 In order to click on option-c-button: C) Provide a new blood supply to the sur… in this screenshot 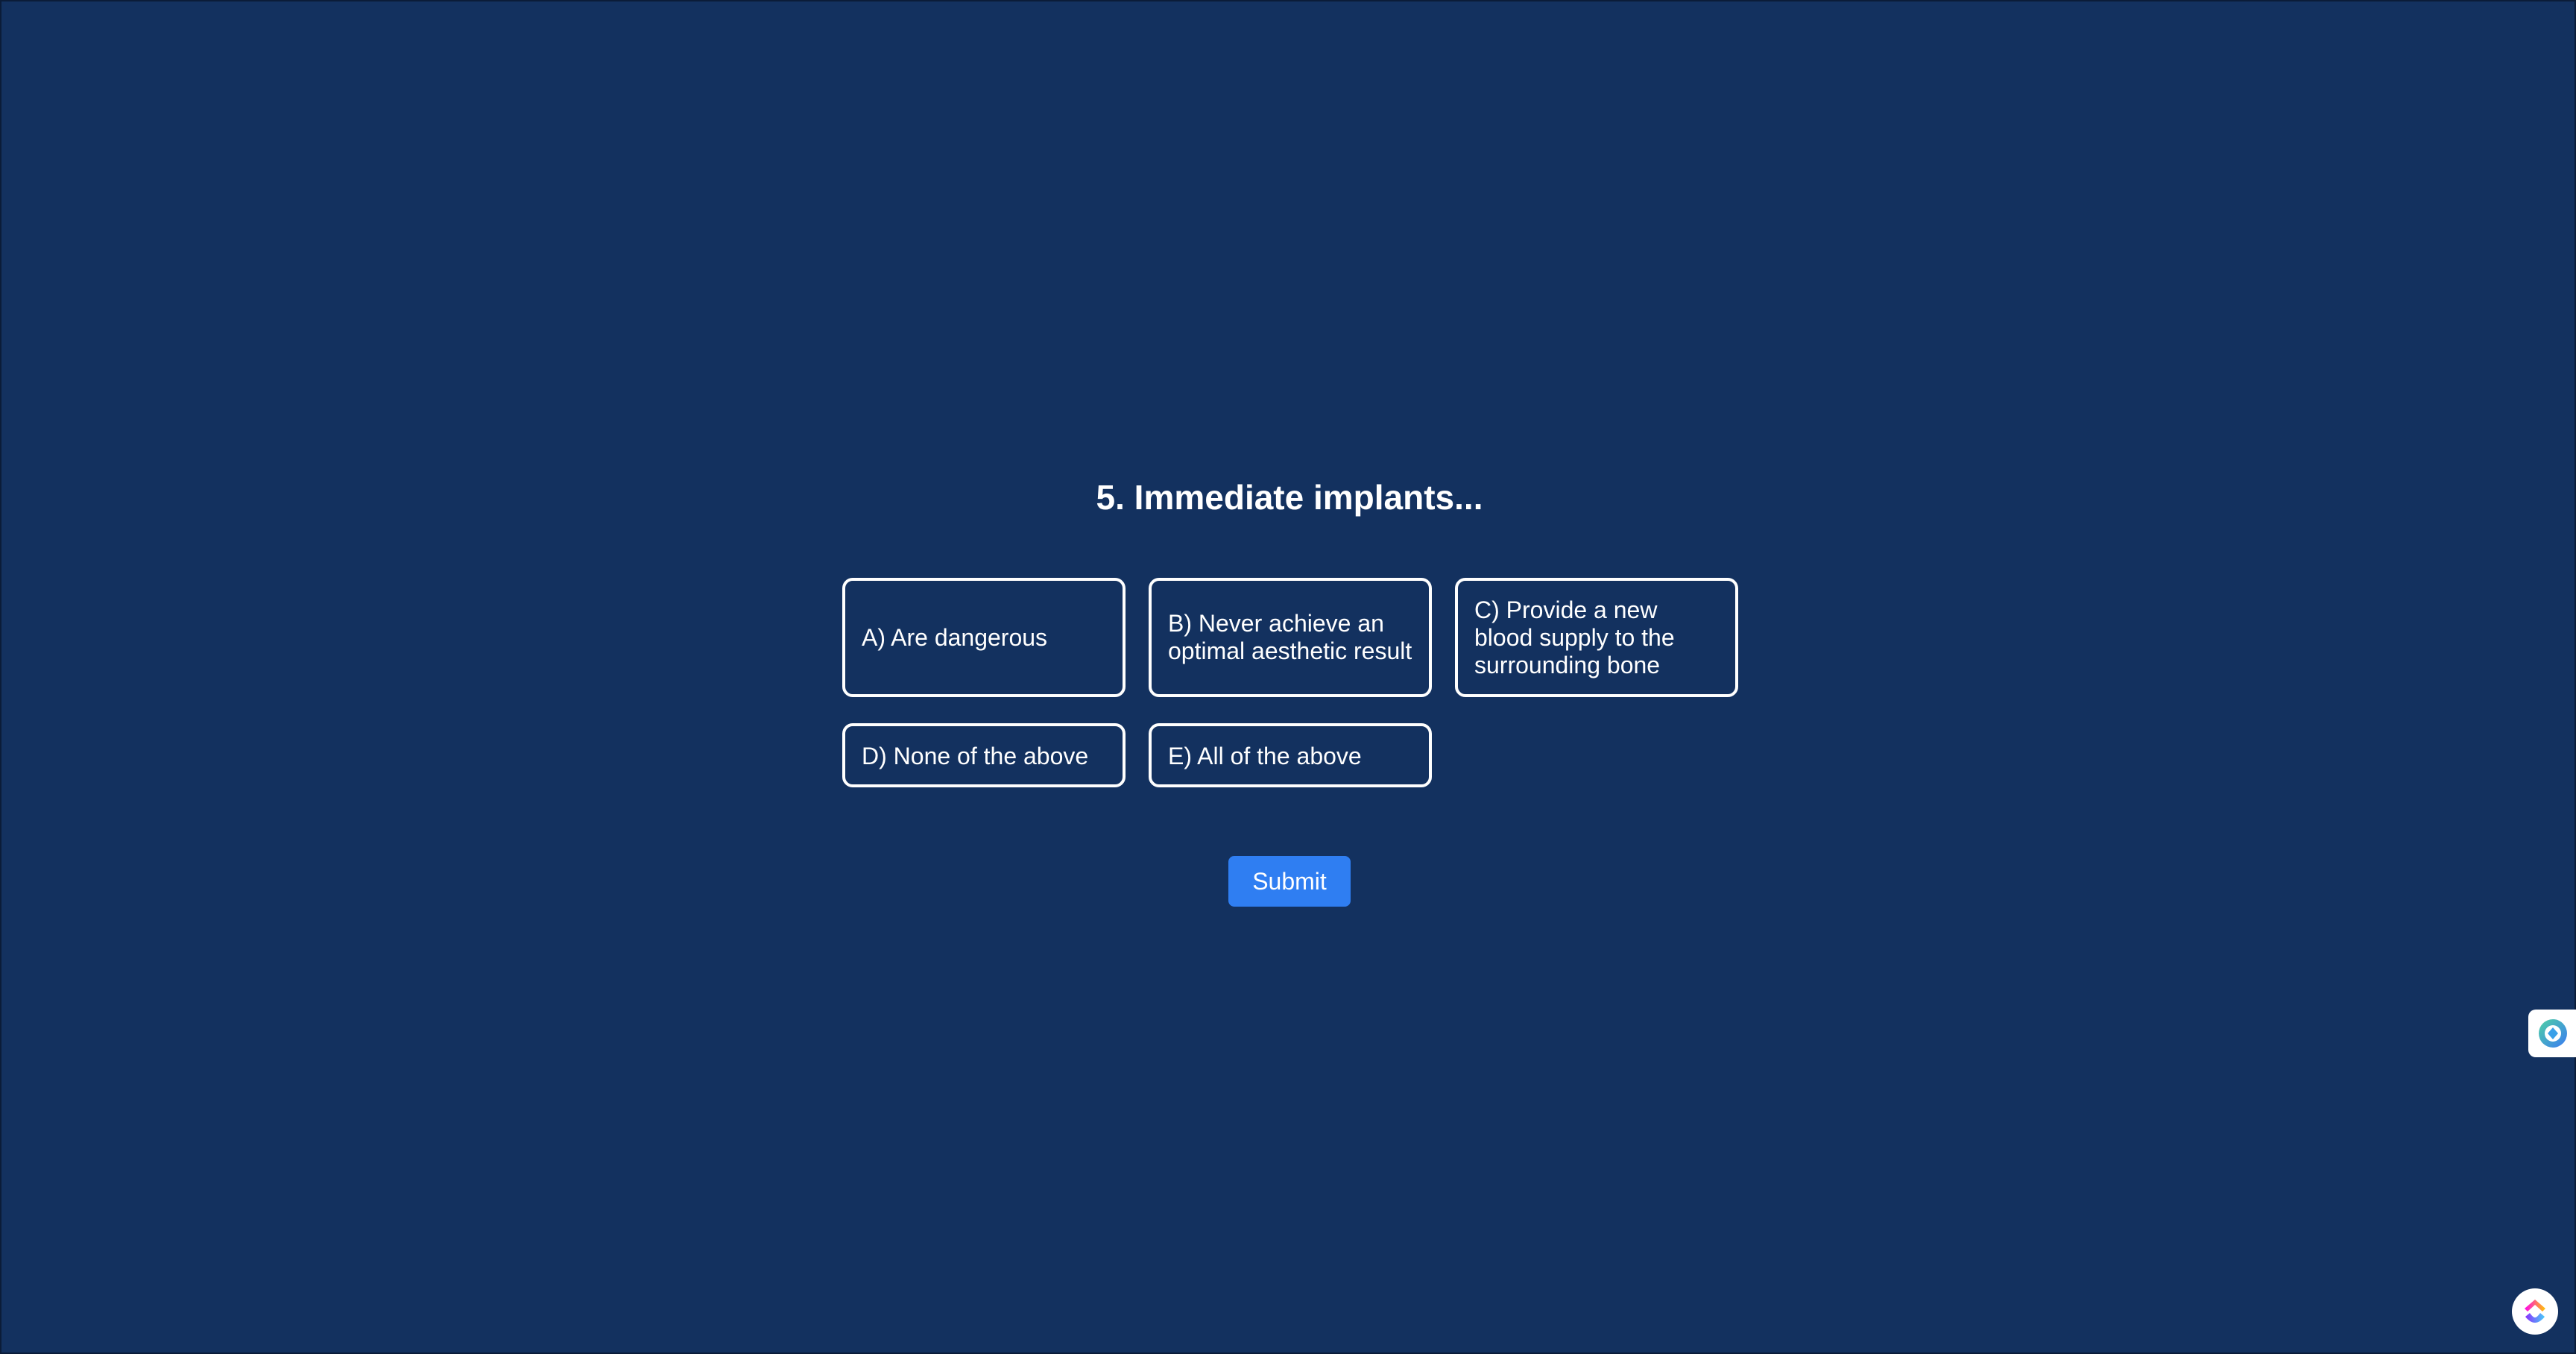, I will do `click(1597, 637)`.